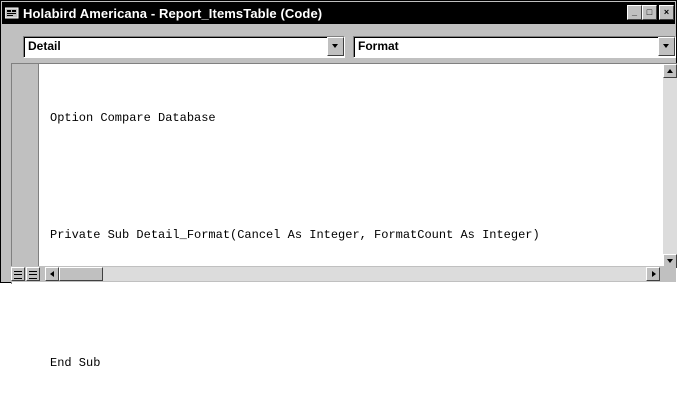 This screenshot has height=413, width=677. I want to click on full-module-view-button, so click(33, 274).